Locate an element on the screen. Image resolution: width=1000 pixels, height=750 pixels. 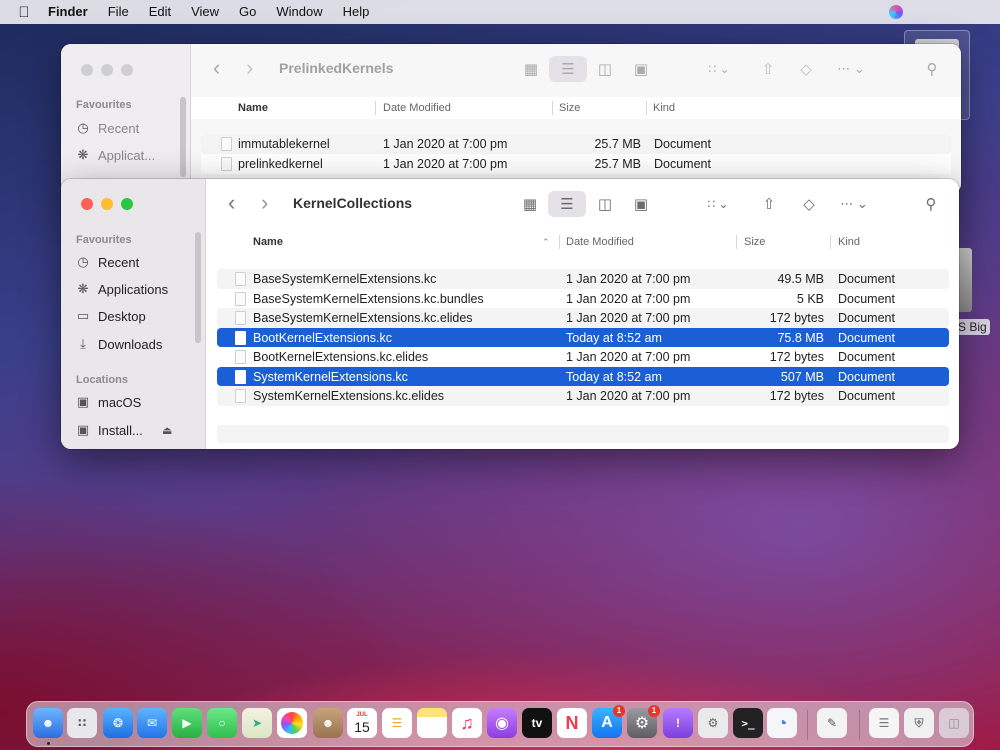
app-store-icon: A 1 is located at coordinates (608, 721).